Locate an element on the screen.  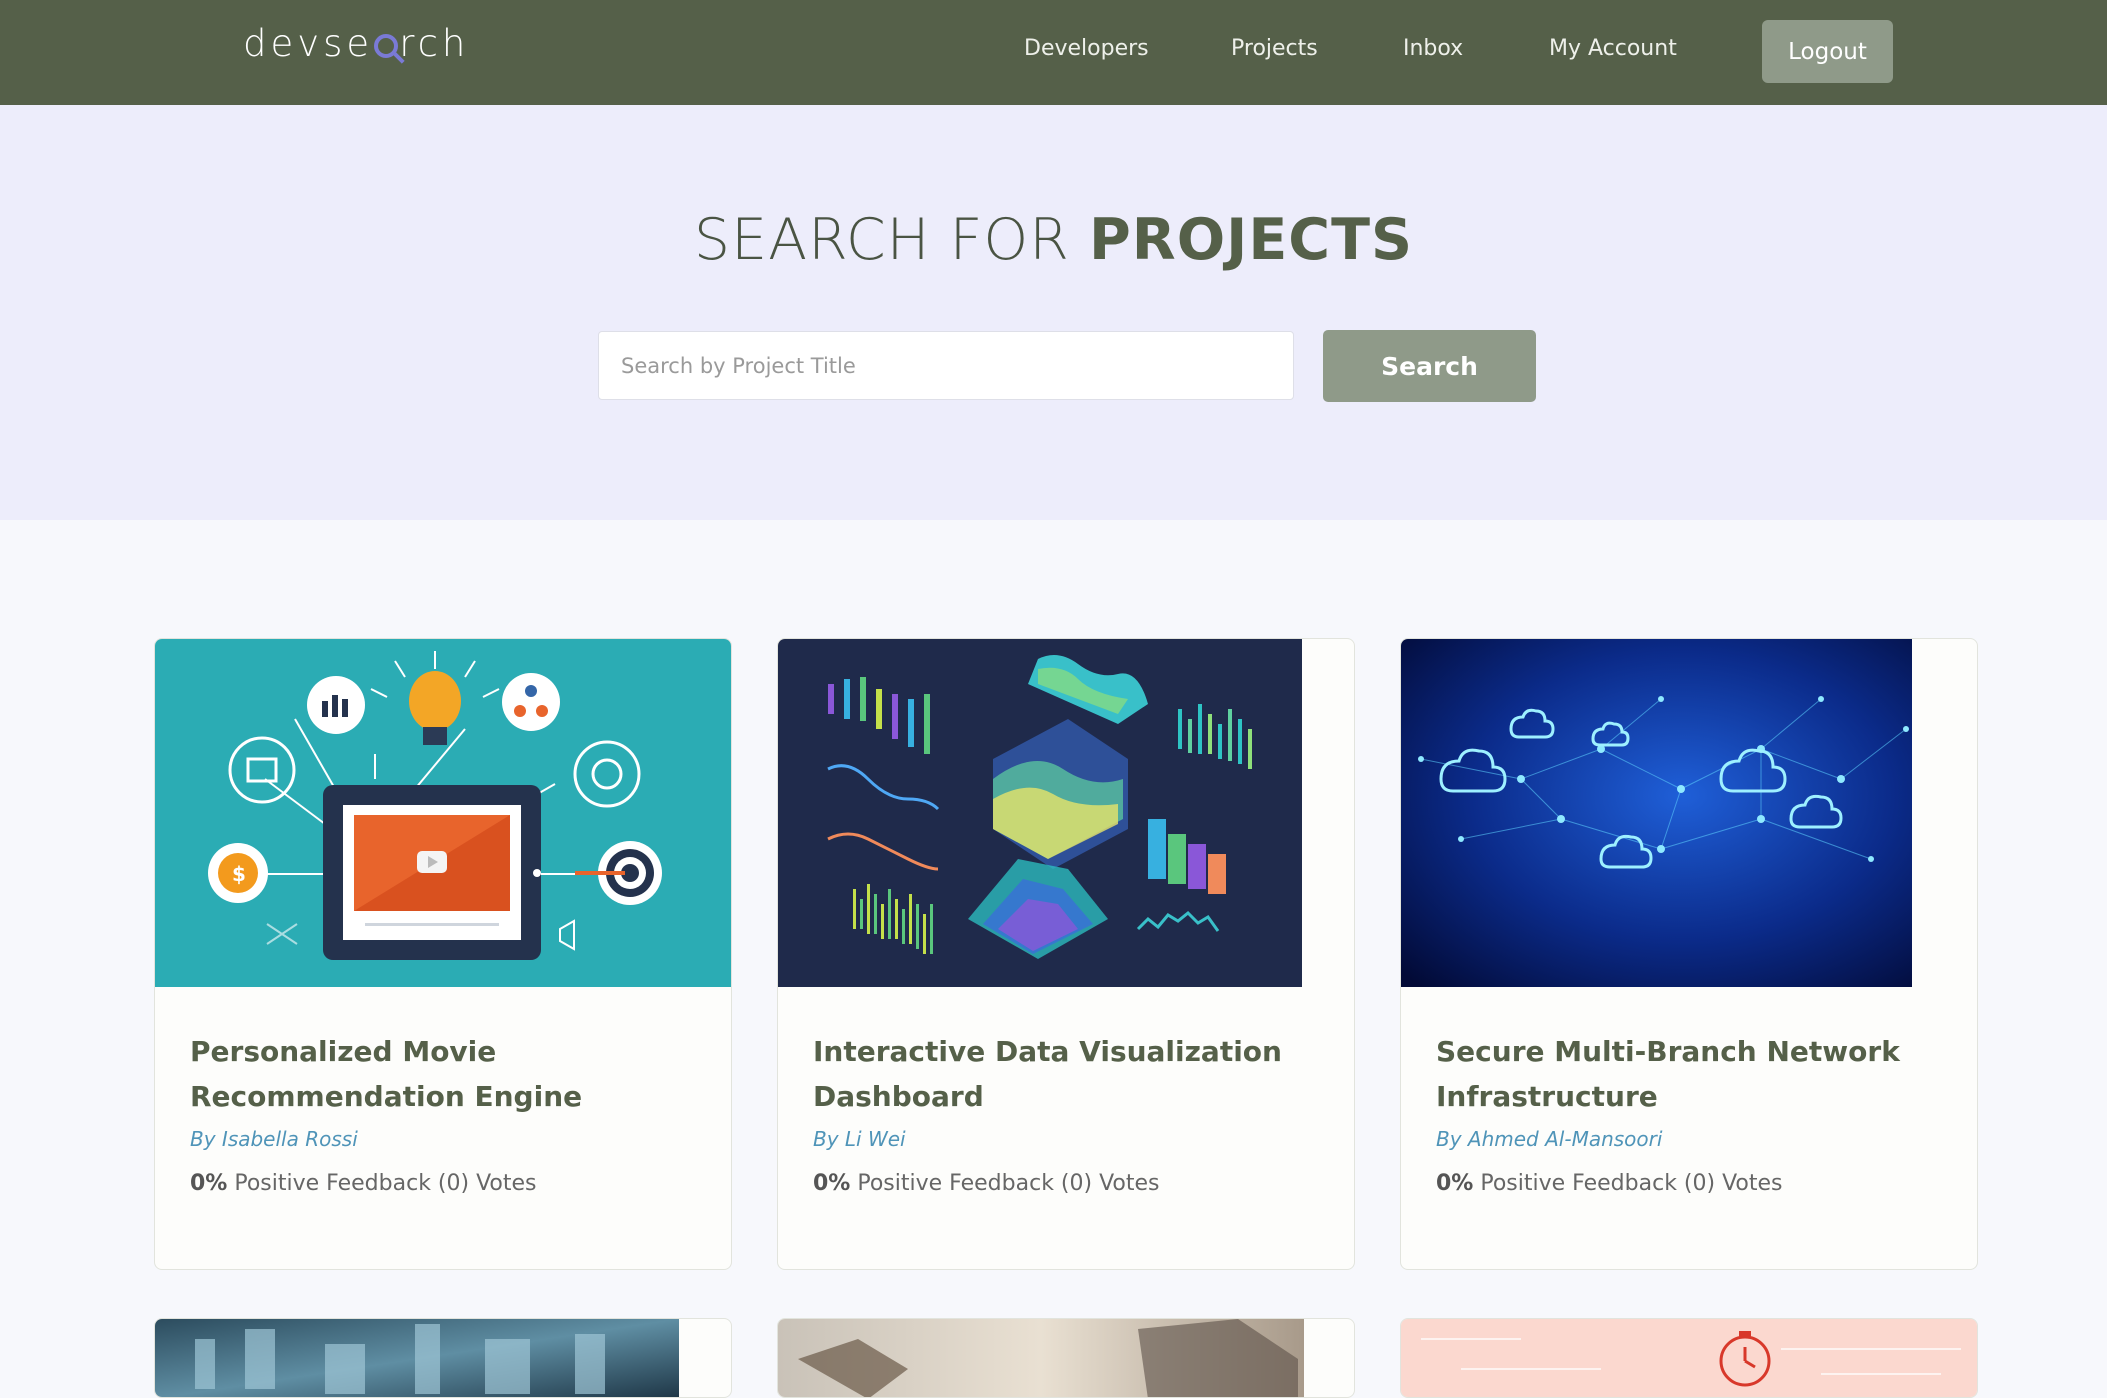
project-thumbnail-circuit is located at coordinates (417, 1358).